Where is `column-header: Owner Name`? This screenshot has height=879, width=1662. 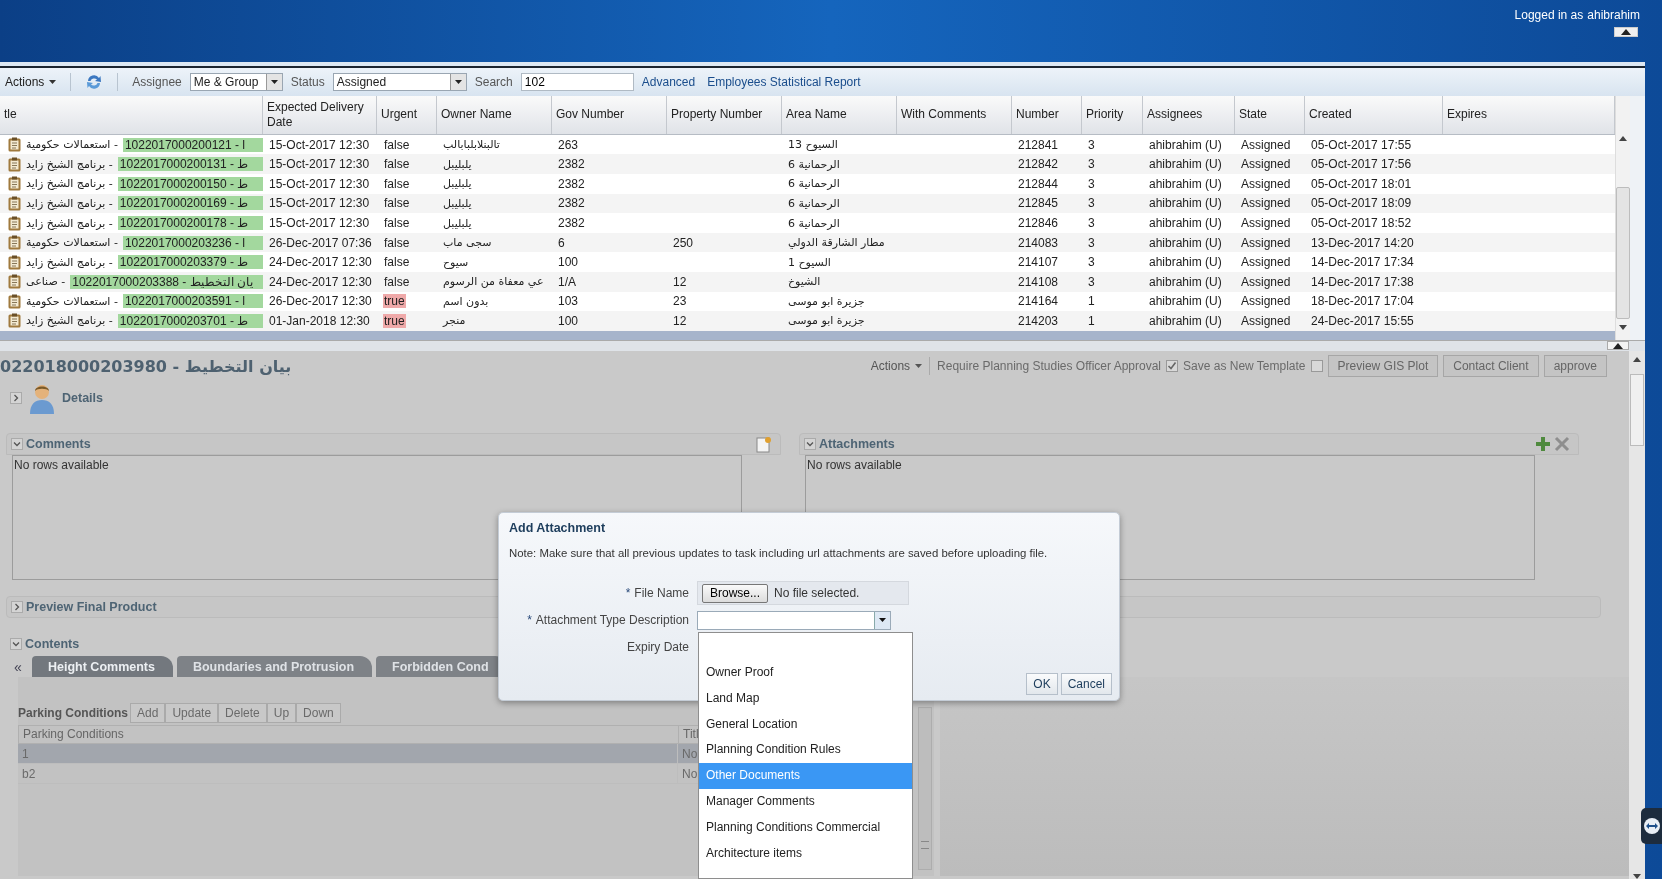
column-header: Owner Name is located at coordinates (494, 115).